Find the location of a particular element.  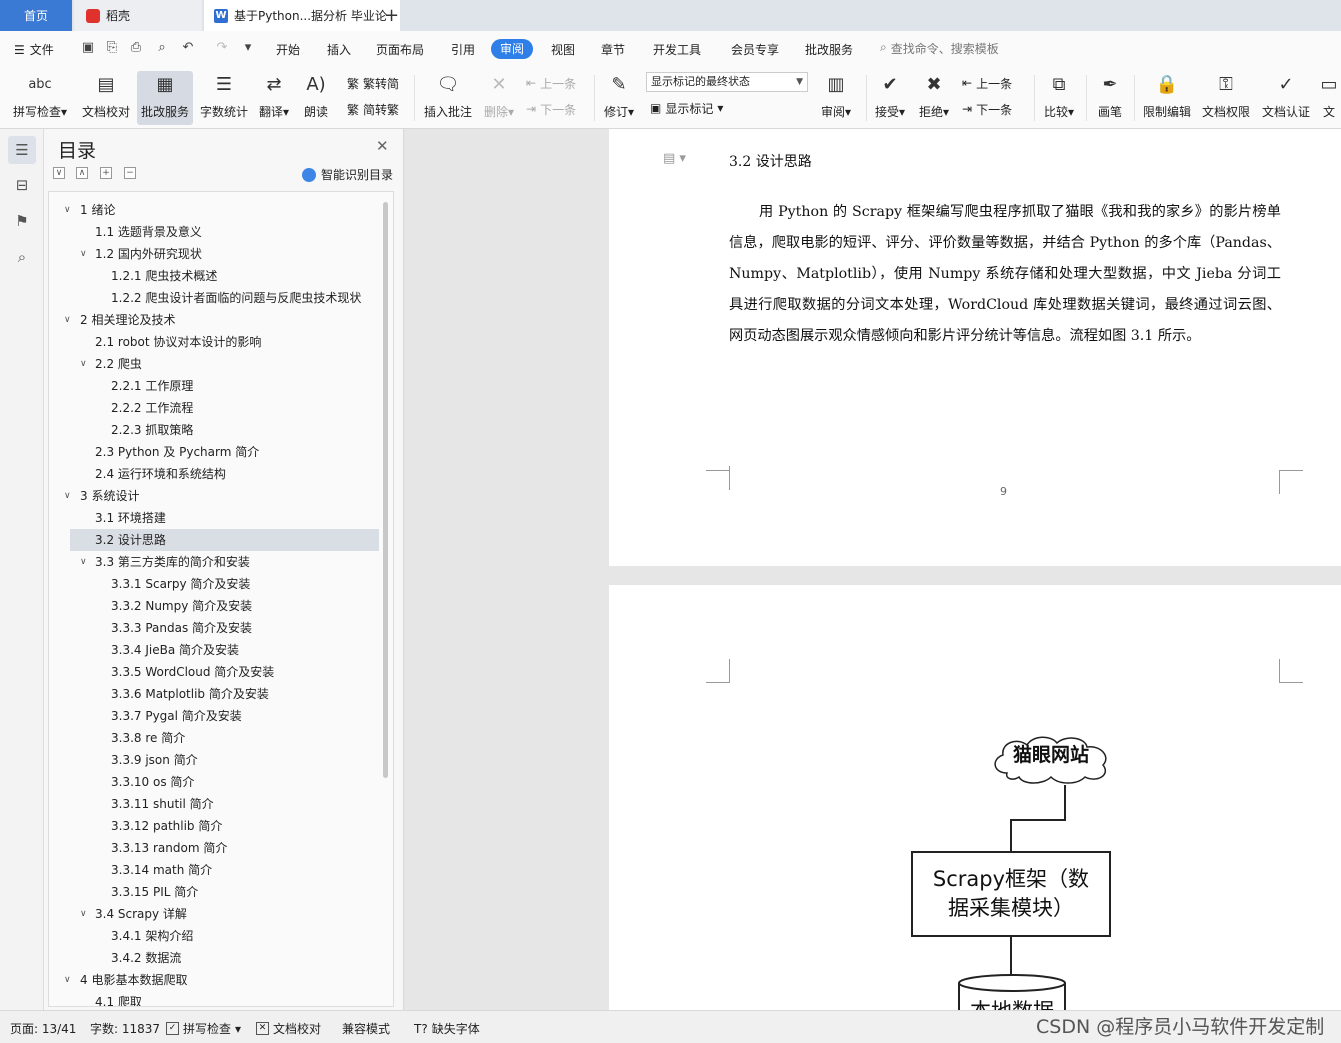

word-count-indicator: 字数: 11837 is located at coordinates (125, 1028).